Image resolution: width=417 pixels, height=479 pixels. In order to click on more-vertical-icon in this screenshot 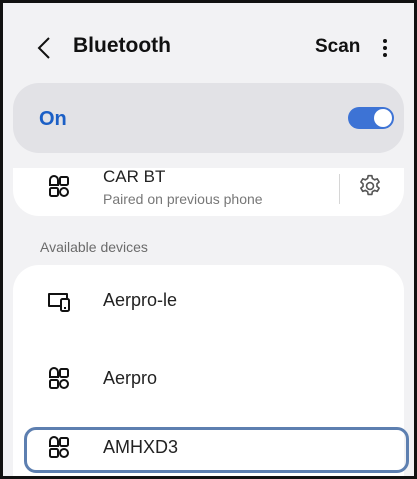, I will do `click(385, 48)`.